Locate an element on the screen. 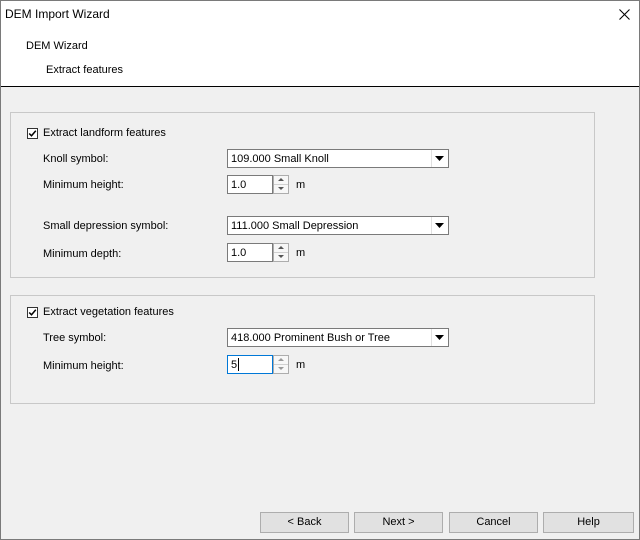 The height and width of the screenshot is (540, 640). tree-symbol-value: 418.000 Prominent Bush or Tree is located at coordinates (310, 338).